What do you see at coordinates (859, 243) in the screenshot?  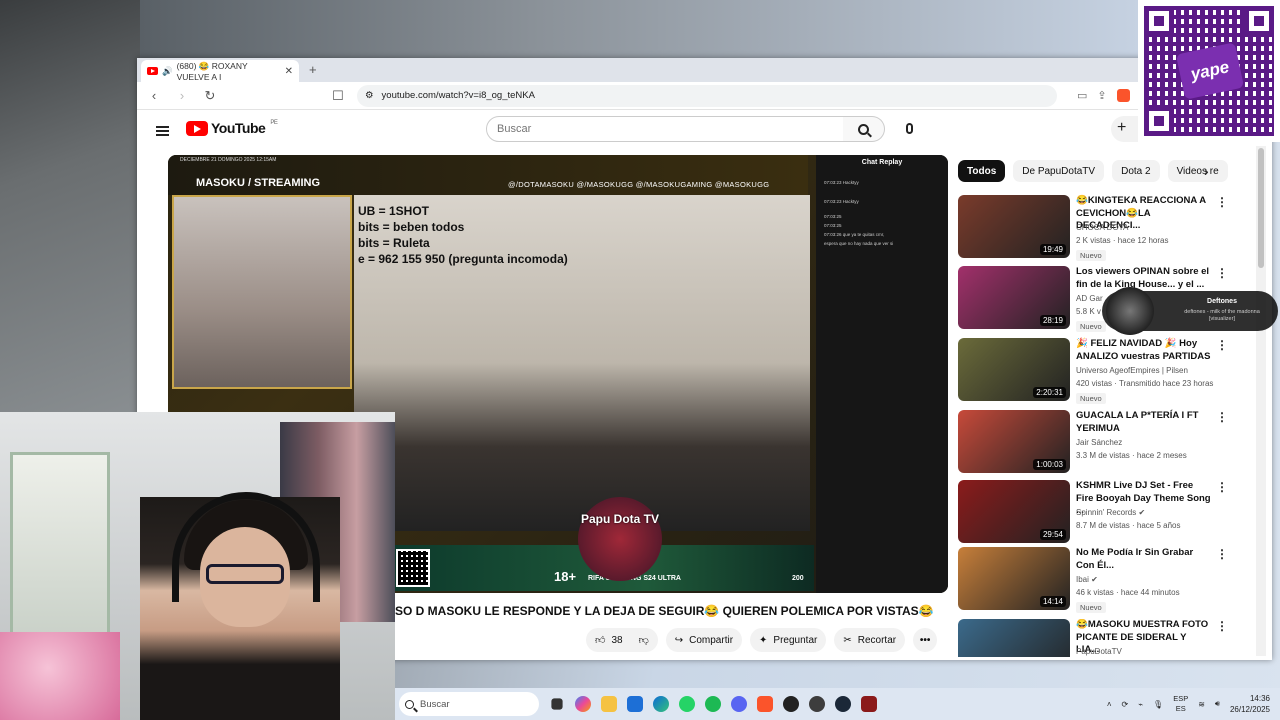 I see `chat-line: espera que no hay nada que ver si` at bounding box center [859, 243].